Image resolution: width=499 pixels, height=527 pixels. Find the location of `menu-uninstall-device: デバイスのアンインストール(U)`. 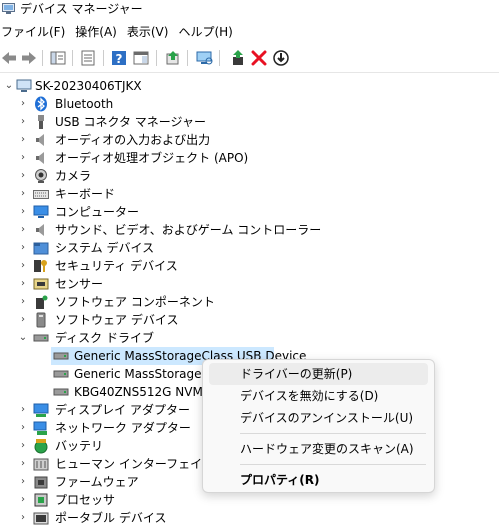

menu-uninstall-device: デバイスのアンインストール(U) is located at coordinates (318, 418).